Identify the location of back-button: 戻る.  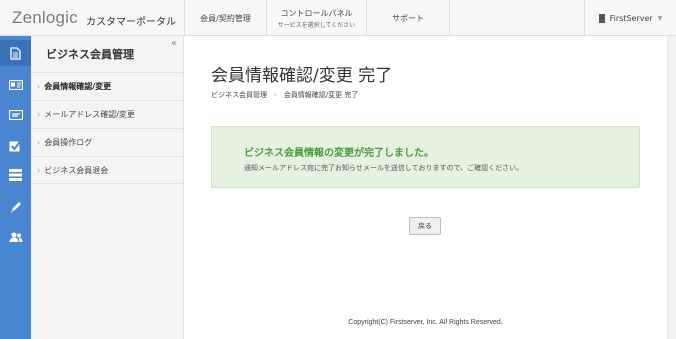
(425, 226).